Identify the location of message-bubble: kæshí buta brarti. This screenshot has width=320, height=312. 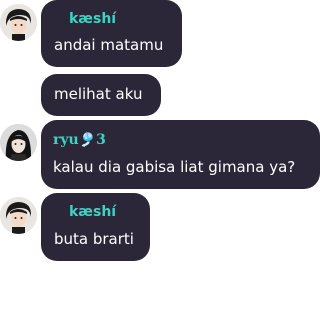
(95, 227).